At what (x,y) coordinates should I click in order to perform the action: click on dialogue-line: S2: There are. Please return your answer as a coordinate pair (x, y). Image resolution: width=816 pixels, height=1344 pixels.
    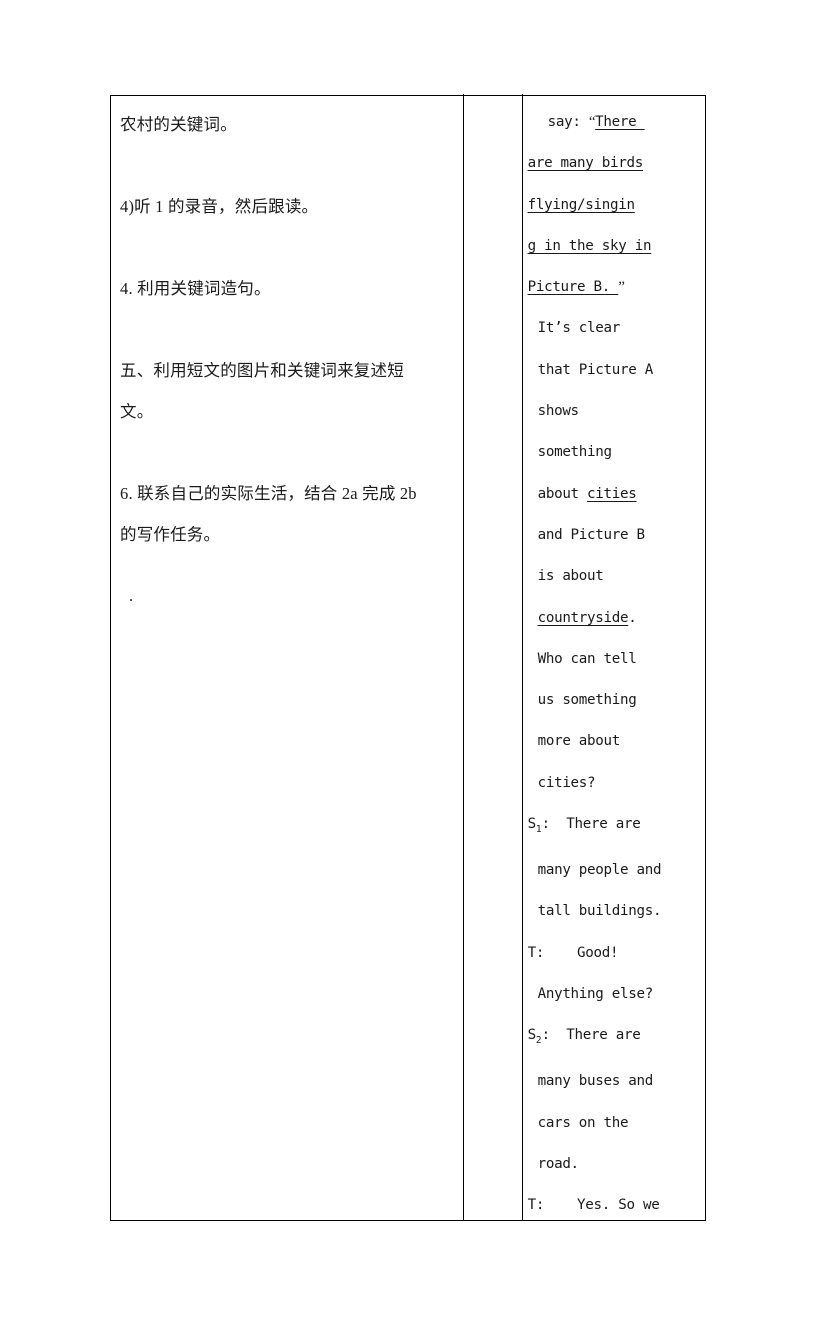
    Looking at the image, I should click on (615, 1038).